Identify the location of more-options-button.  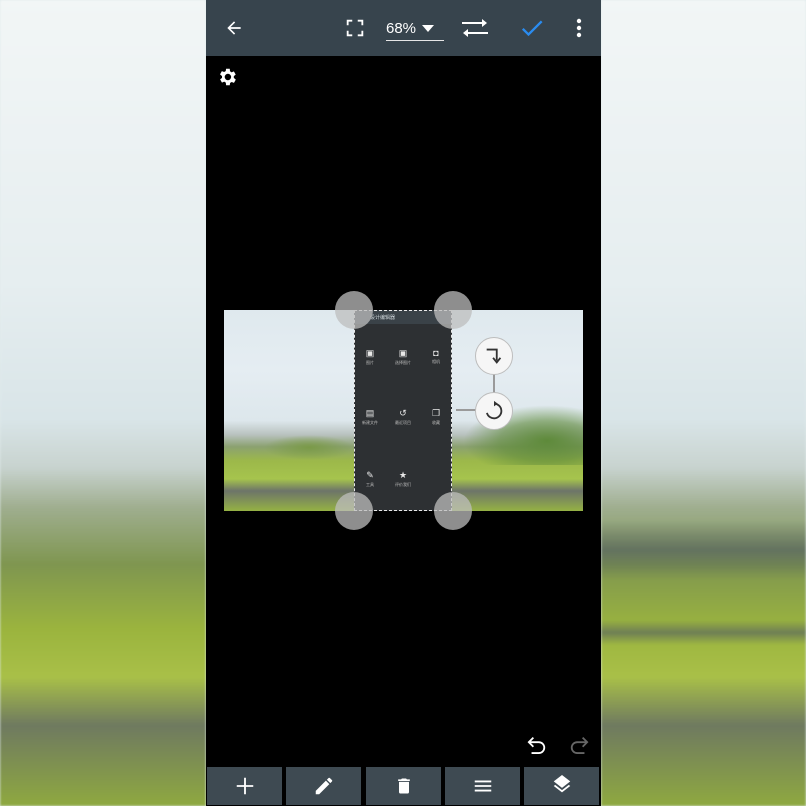
(579, 28).